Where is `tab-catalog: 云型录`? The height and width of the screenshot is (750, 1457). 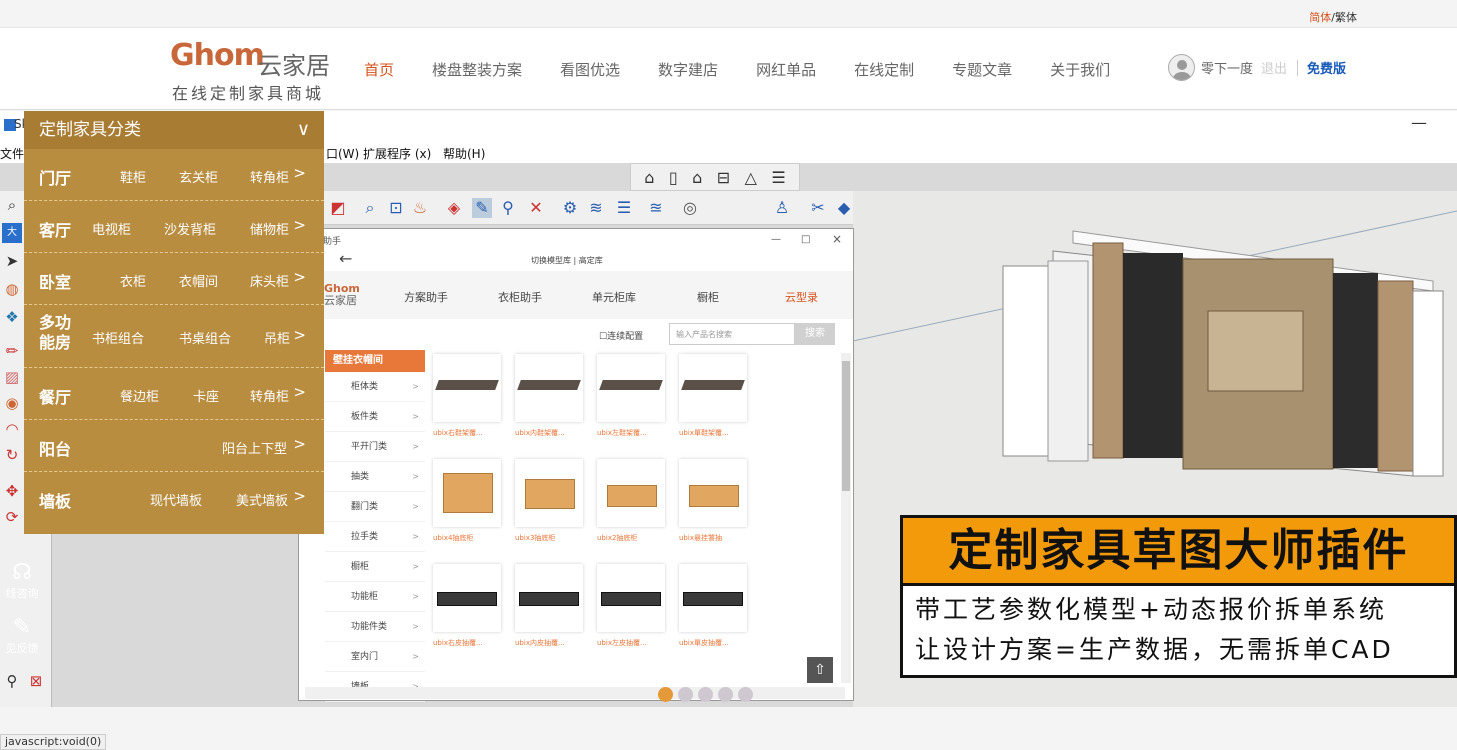 tab-catalog: 云型录 is located at coordinates (801, 297).